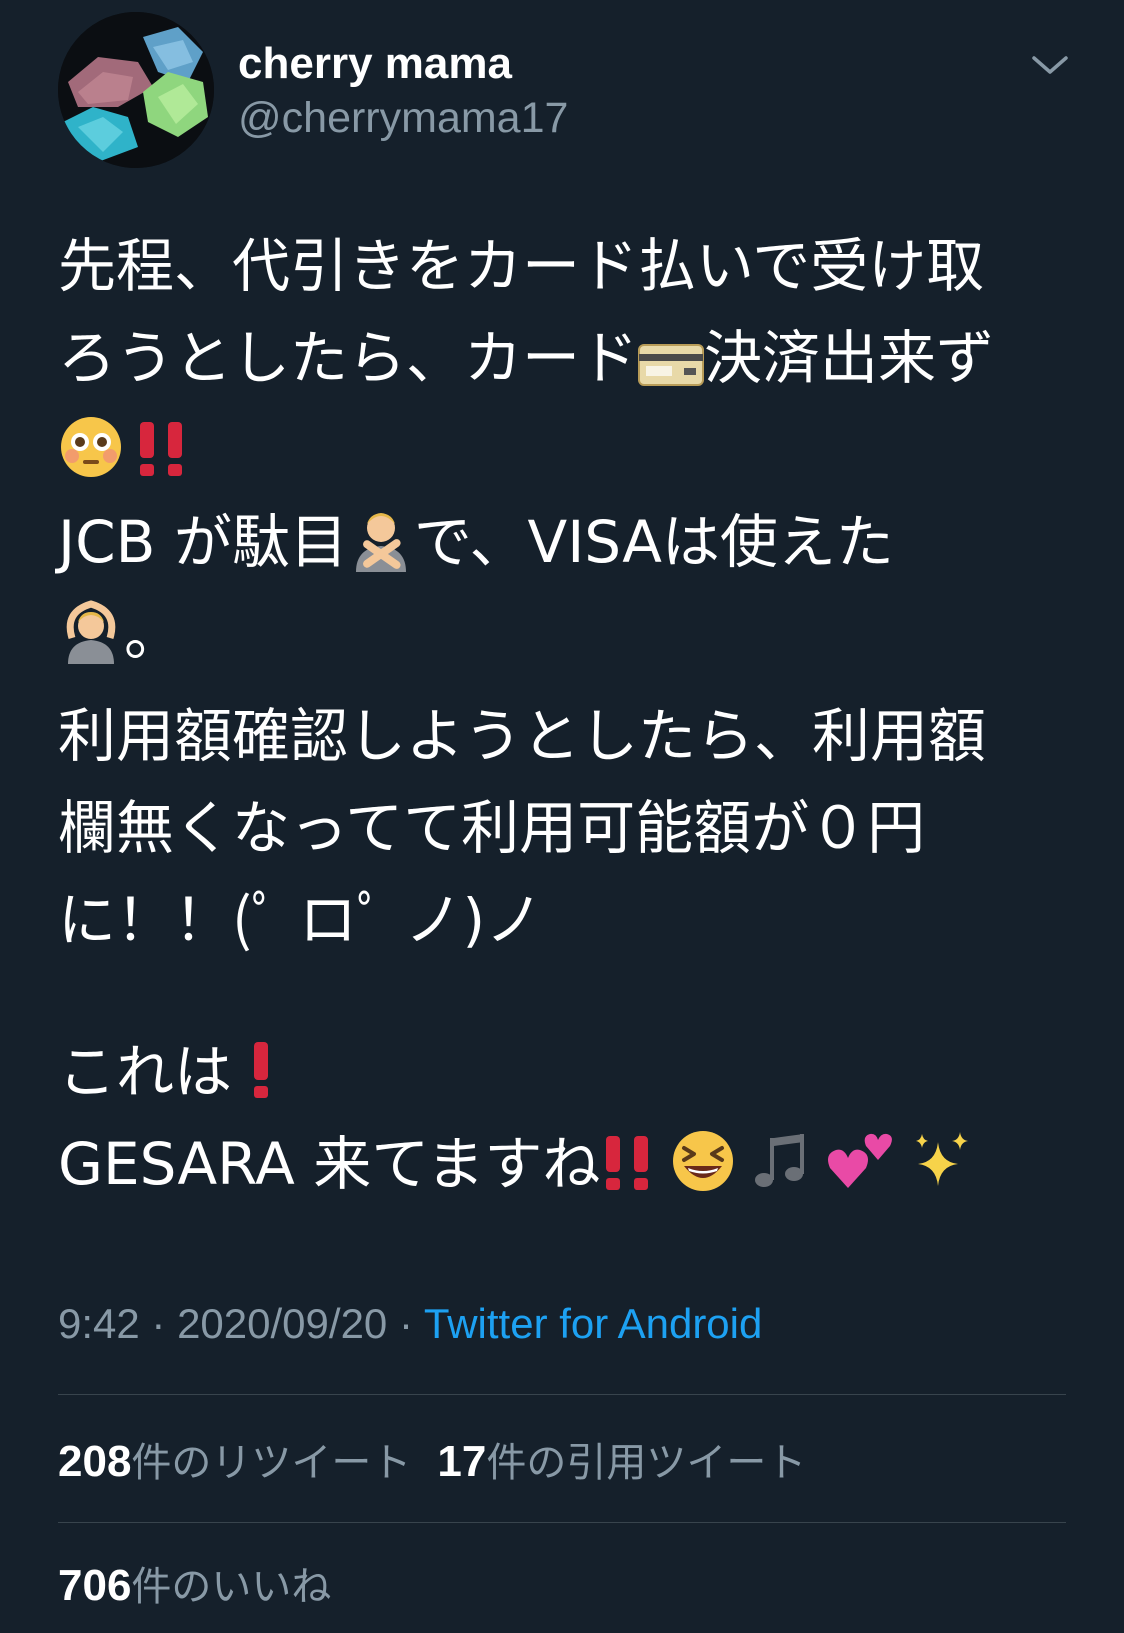  What do you see at coordinates (1050, 65) in the screenshot?
I see `chevron-down-icon` at bounding box center [1050, 65].